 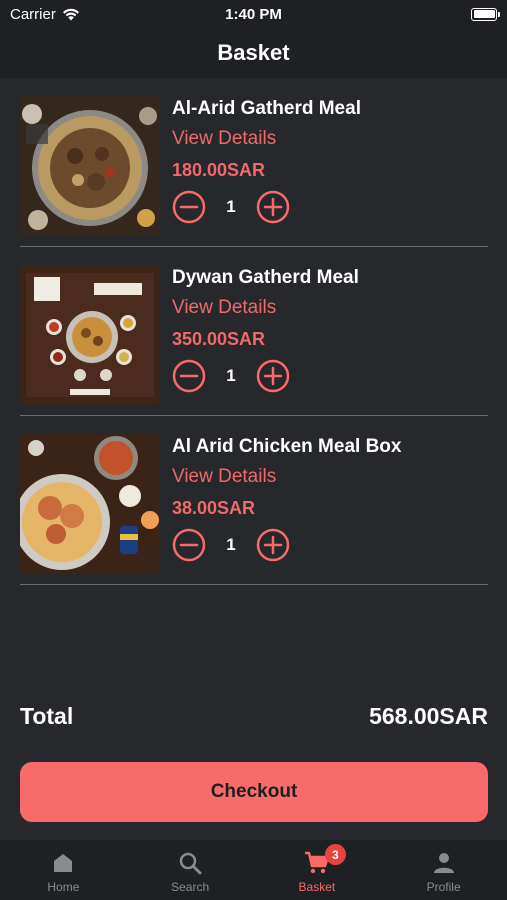 I want to click on total-value: 568.00SAR, so click(x=428, y=716).